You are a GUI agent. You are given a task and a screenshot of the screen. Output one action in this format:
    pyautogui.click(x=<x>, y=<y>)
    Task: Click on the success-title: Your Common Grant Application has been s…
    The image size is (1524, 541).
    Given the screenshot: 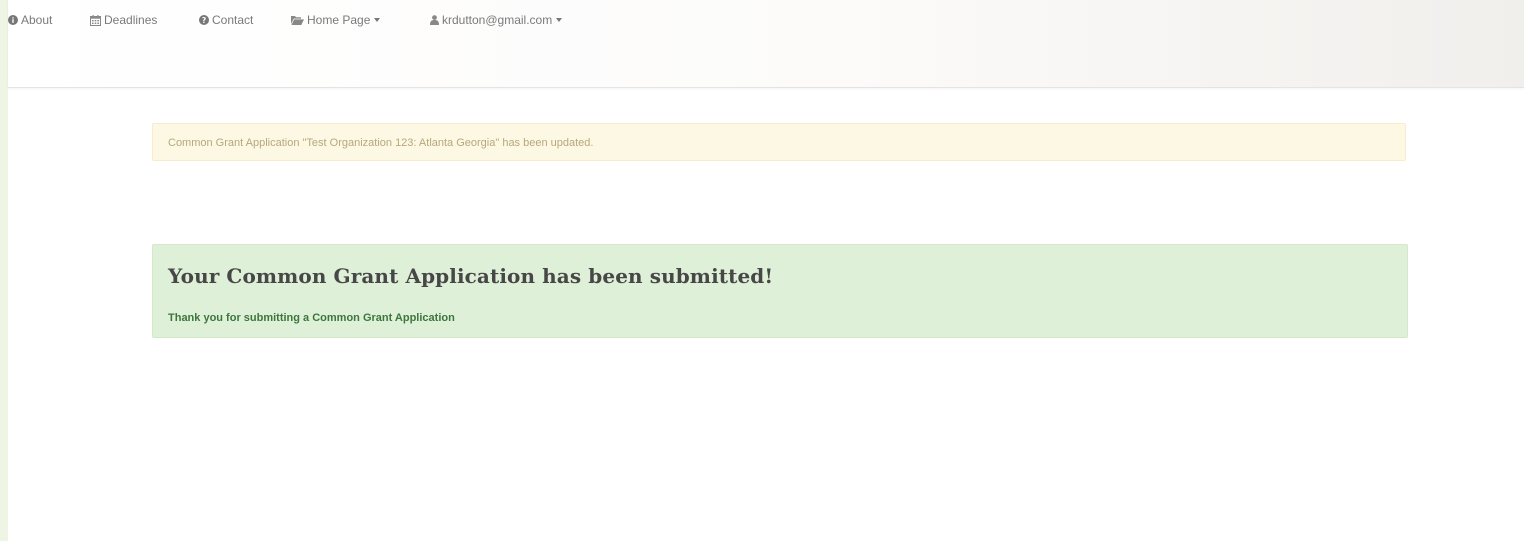 What is the action you would take?
    pyautogui.click(x=471, y=276)
    